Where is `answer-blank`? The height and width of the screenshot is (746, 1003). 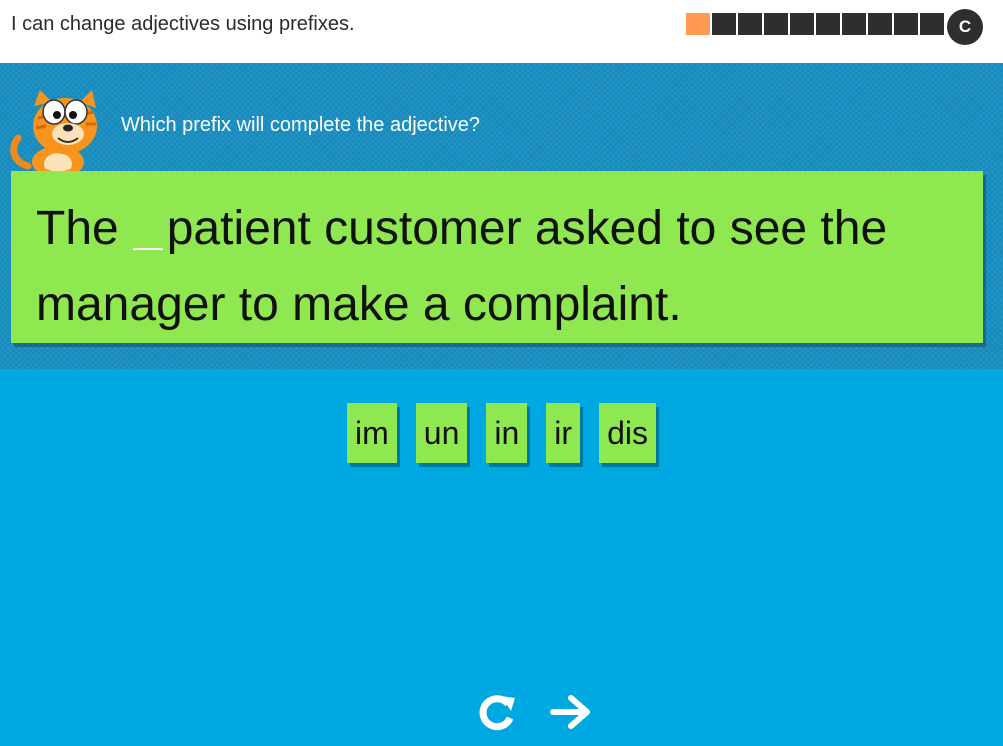
answer-blank is located at coordinates (147, 230).